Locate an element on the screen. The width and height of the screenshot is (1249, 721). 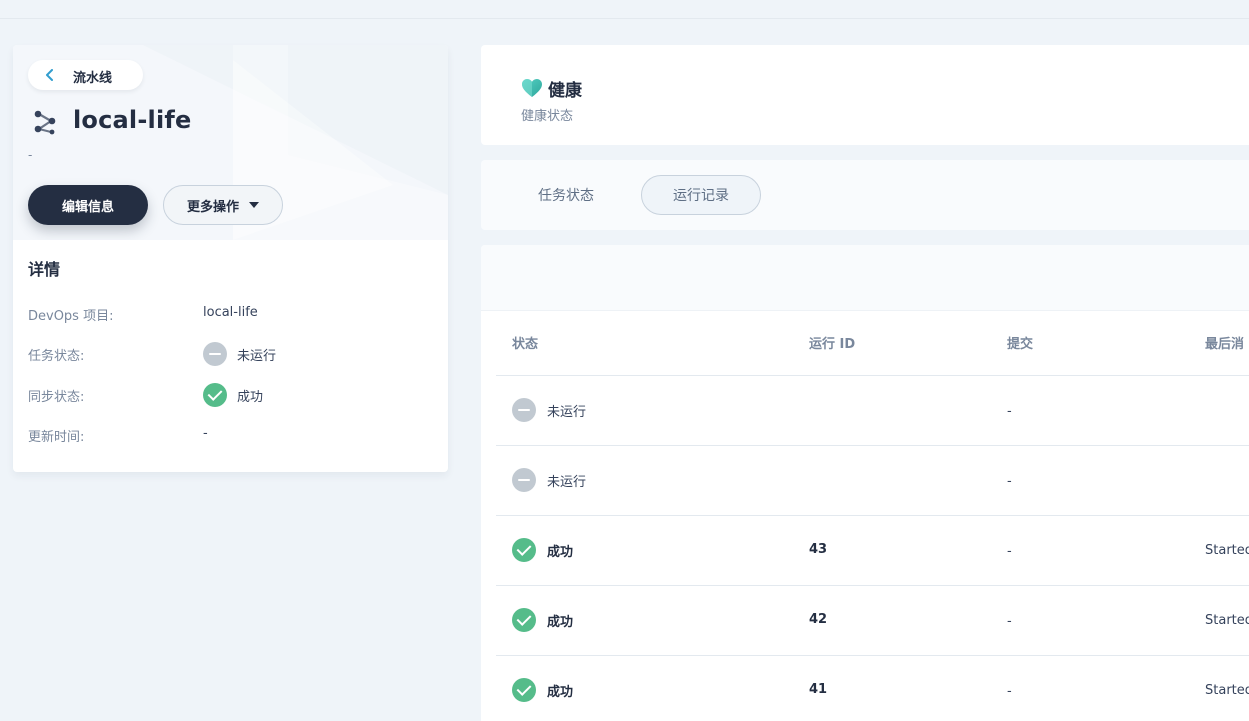
tab-task-status: 任务状态 is located at coordinates (566, 195).